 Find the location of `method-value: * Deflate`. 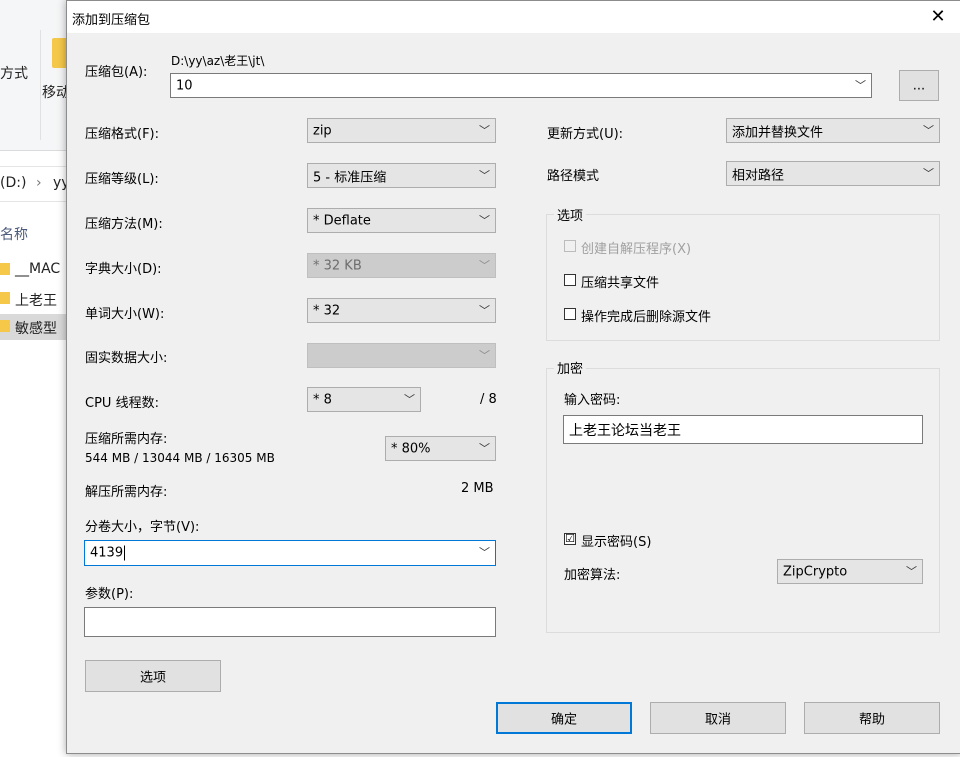

method-value: * Deflate is located at coordinates (342, 220).